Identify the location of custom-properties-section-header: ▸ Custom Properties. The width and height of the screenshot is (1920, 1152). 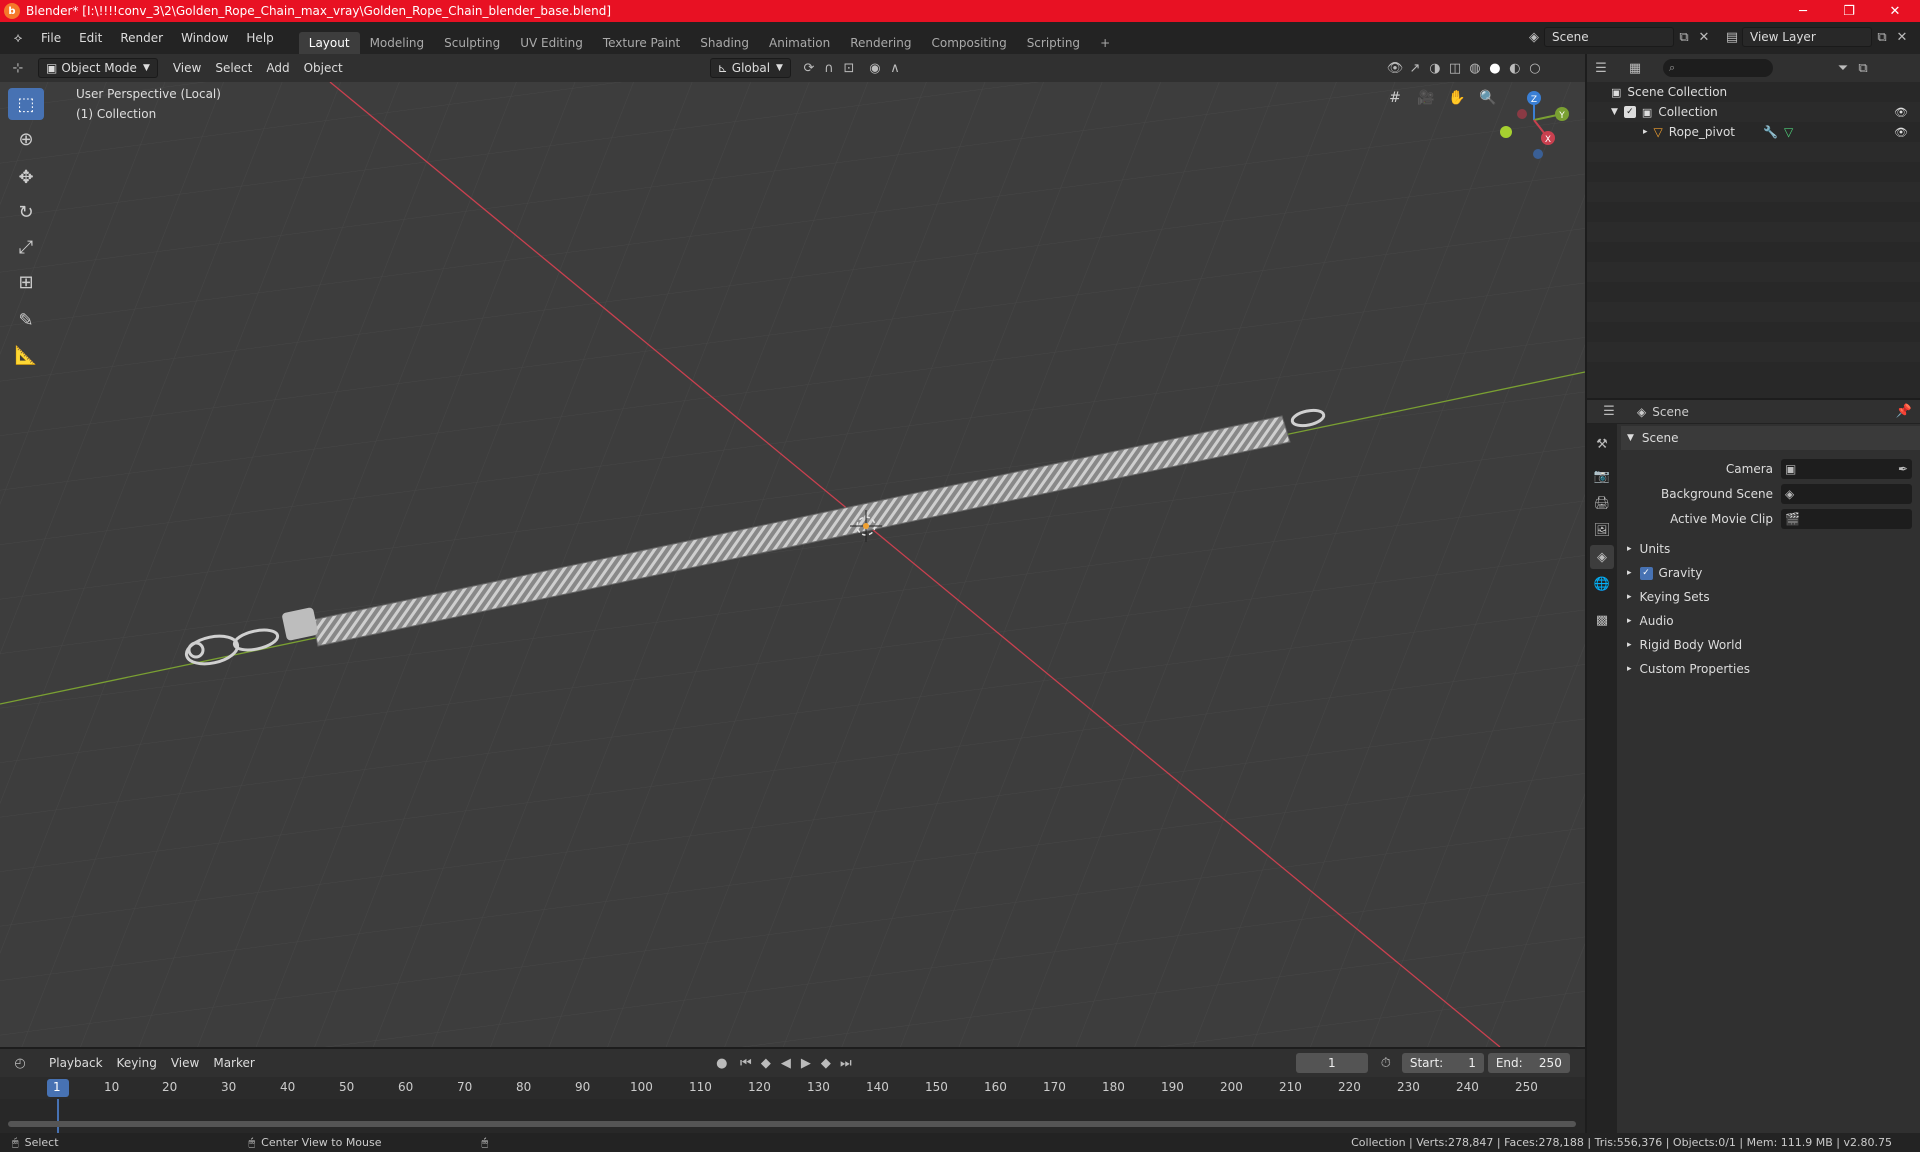
(1770, 669).